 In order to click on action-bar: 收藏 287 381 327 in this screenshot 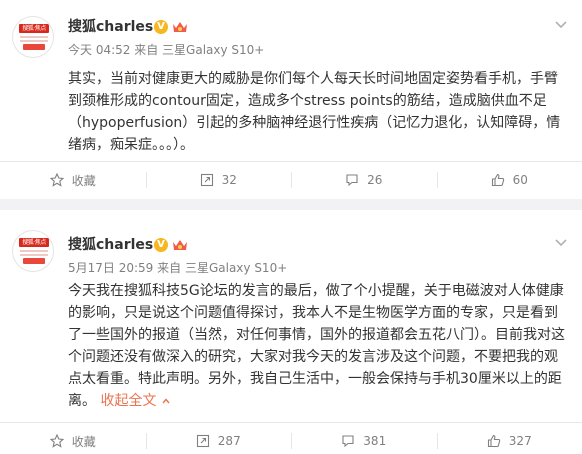, I will do `click(291, 438)`.